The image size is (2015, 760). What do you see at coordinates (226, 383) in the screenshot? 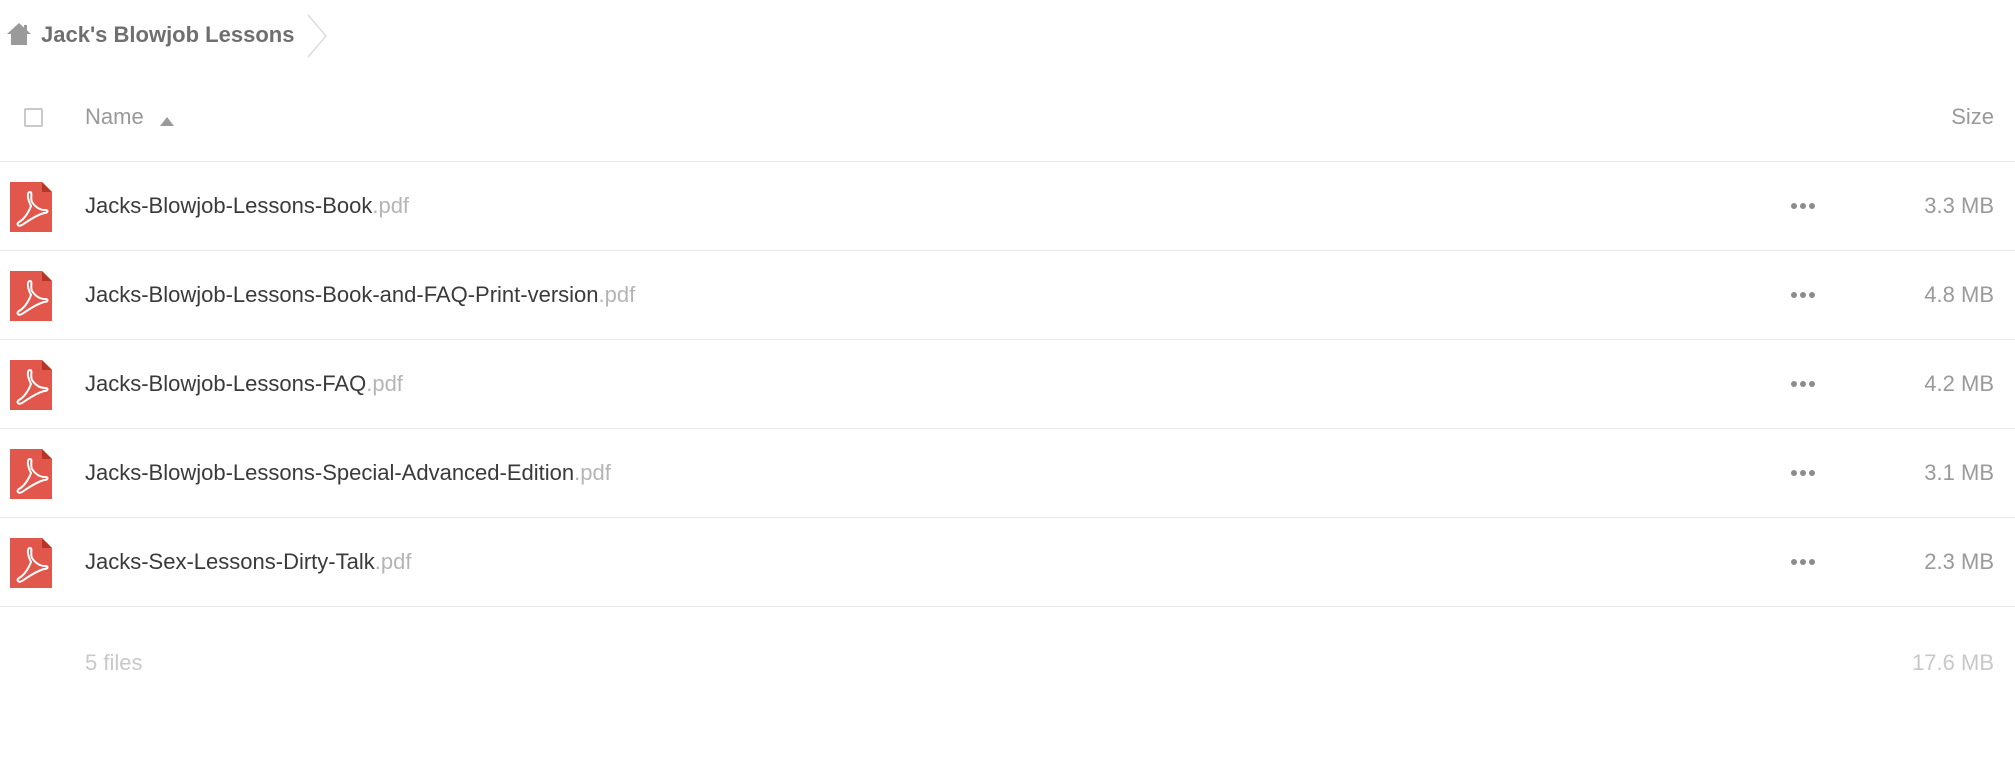
I see `file-base-name: Jacks-Blowjob-Lessons-FAQ` at bounding box center [226, 383].